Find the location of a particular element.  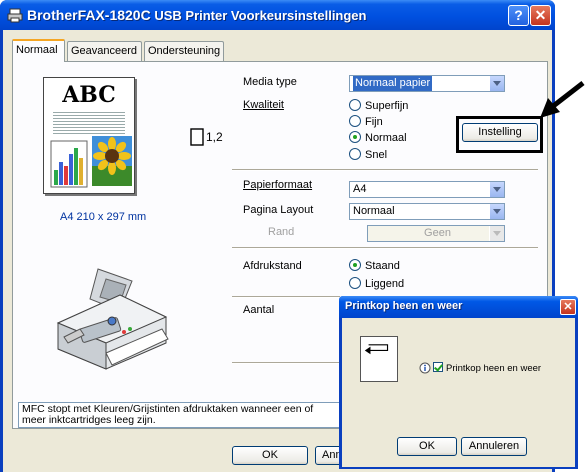

orientation-option-label: Staand is located at coordinates (382, 266).